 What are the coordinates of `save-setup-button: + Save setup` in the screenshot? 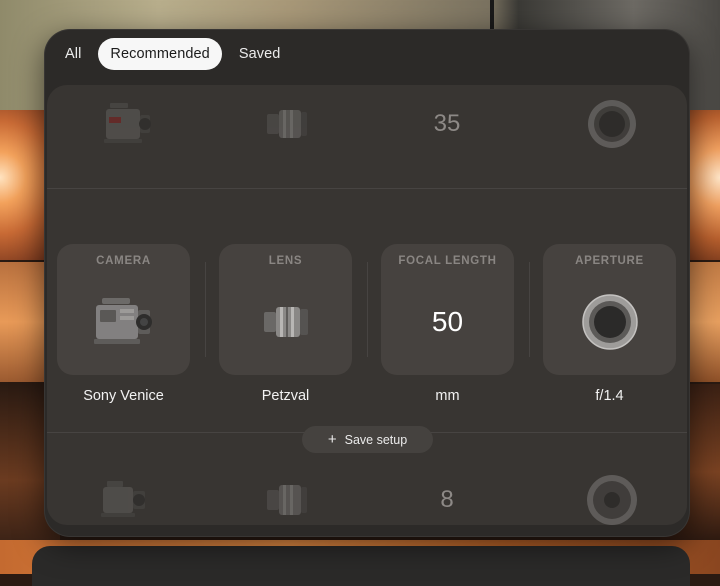 It's located at (367, 439).